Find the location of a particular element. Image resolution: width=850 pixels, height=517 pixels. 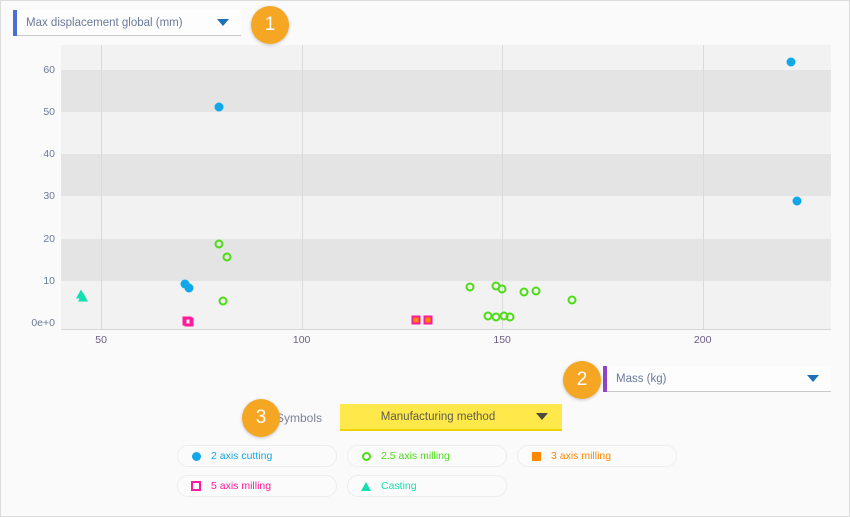

legend-item-label: 2 axis cutting is located at coordinates (242, 456).